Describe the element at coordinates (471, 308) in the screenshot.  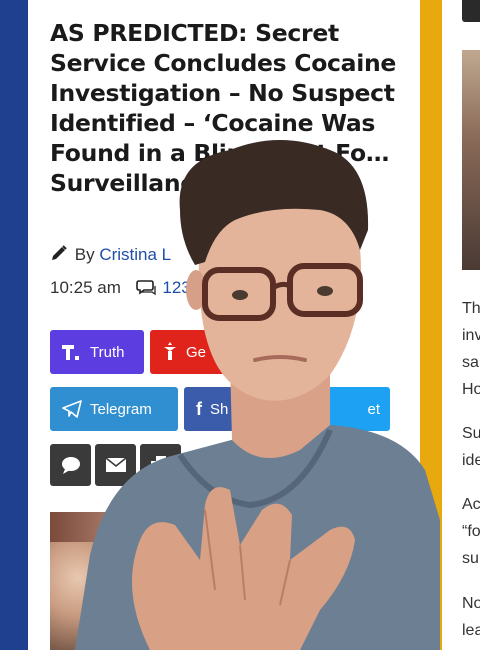
I see `right-text-line-1: Th` at that location.